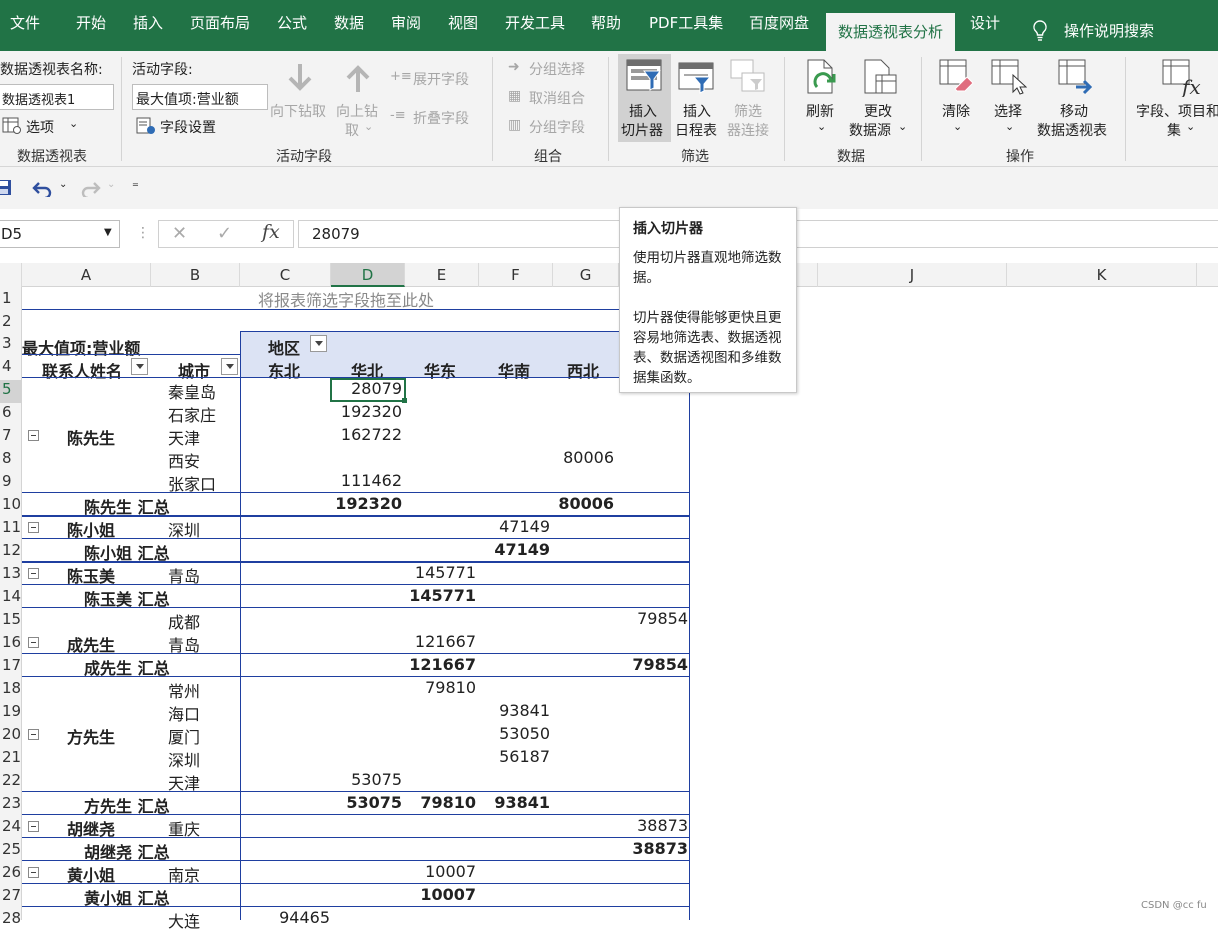  What do you see at coordinates (557, 127) in the screenshot?
I see `group-field-button: 分组字段` at bounding box center [557, 127].